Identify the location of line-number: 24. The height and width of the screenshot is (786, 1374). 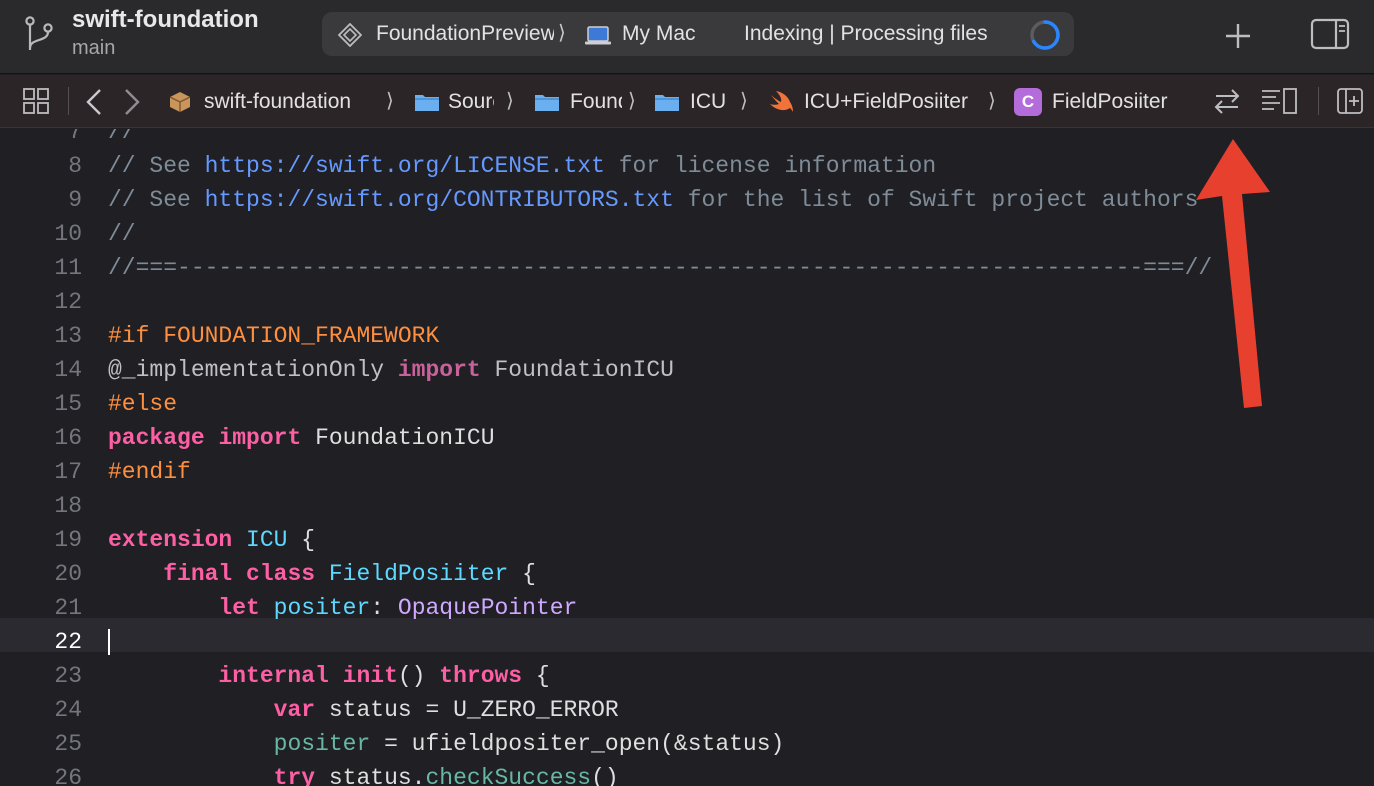
(68, 710).